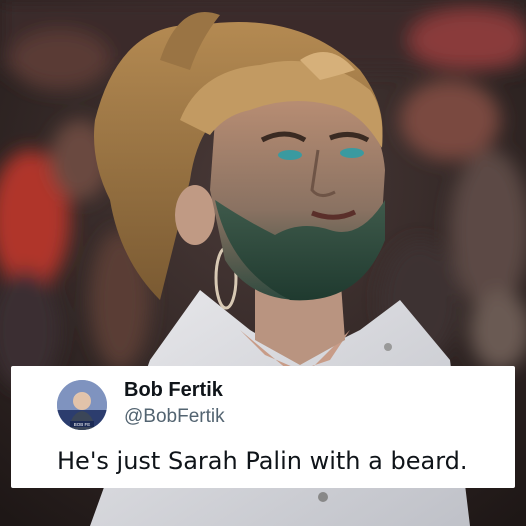  I want to click on avatar-portrait-icon: BOB FE, so click(82, 405).